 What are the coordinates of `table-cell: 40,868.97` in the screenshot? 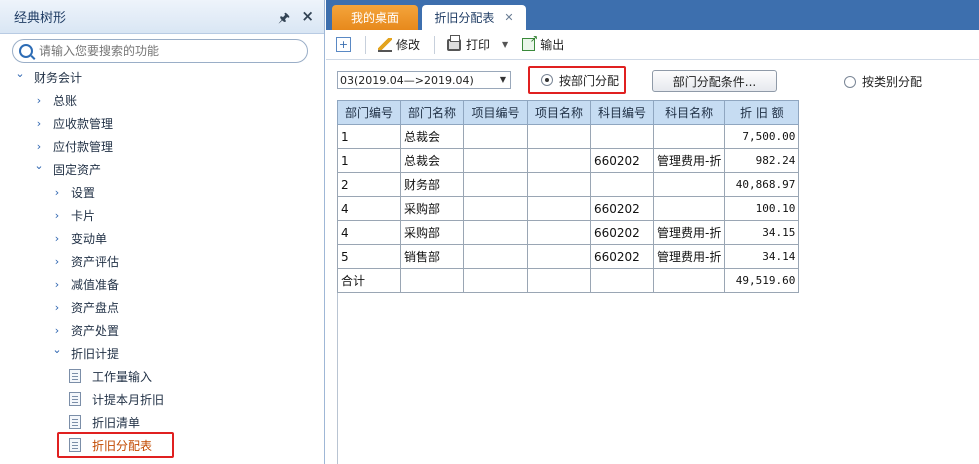 It's located at (762, 184).